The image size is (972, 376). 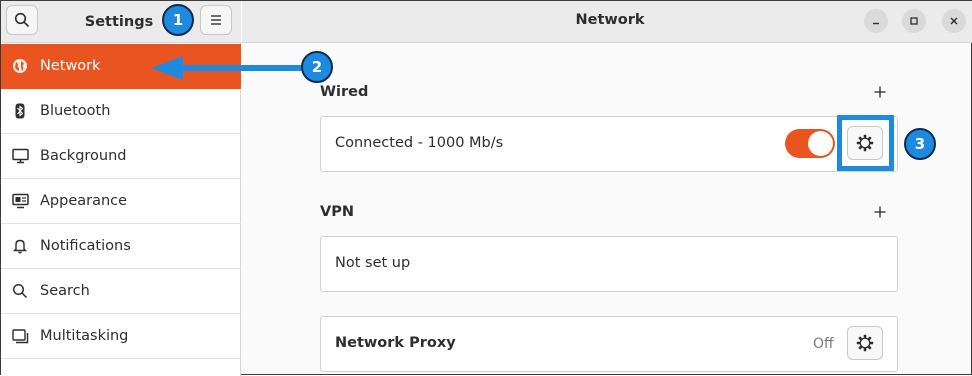 I want to click on network-proxy-settings-button, so click(x=865, y=343).